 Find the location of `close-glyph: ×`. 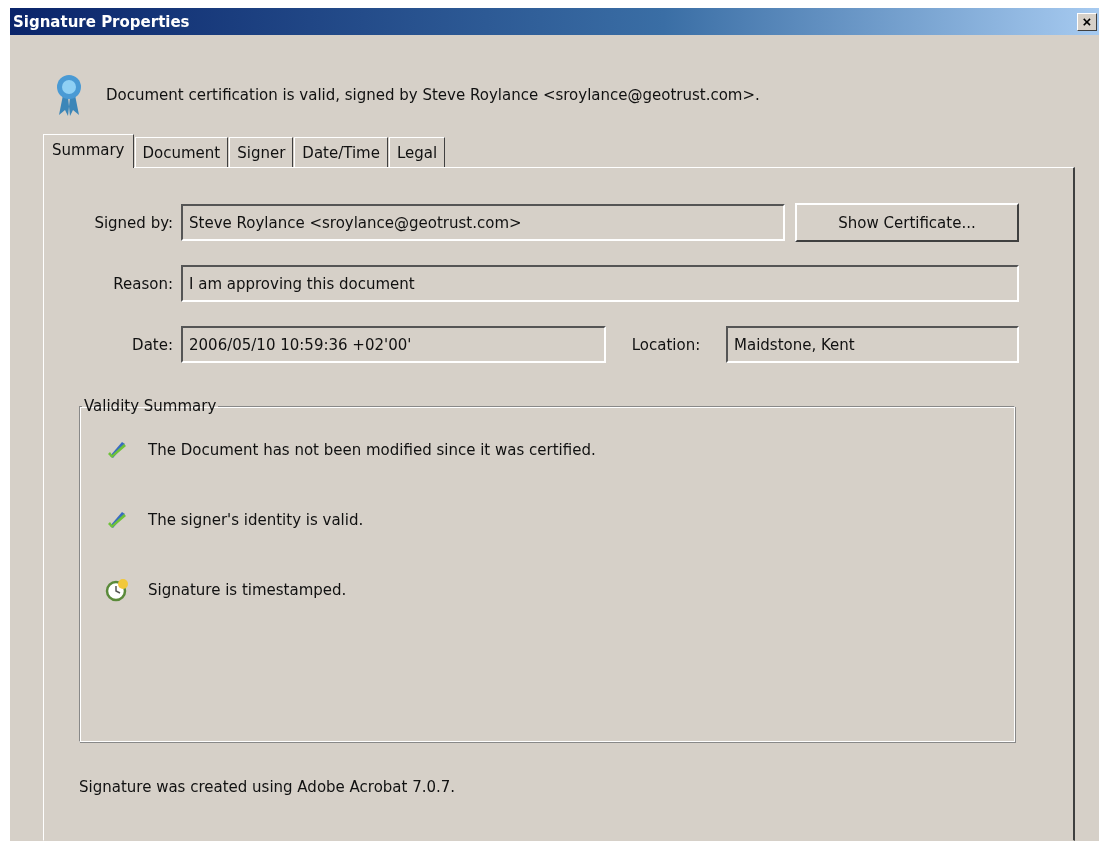

close-glyph: × is located at coordinates (1087, 21).